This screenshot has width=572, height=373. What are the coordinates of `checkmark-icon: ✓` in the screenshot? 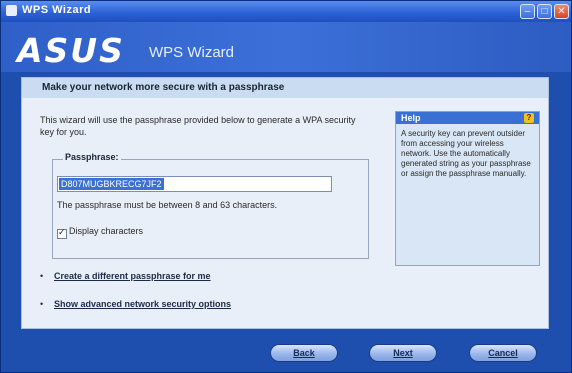 It's located at (62, 232).